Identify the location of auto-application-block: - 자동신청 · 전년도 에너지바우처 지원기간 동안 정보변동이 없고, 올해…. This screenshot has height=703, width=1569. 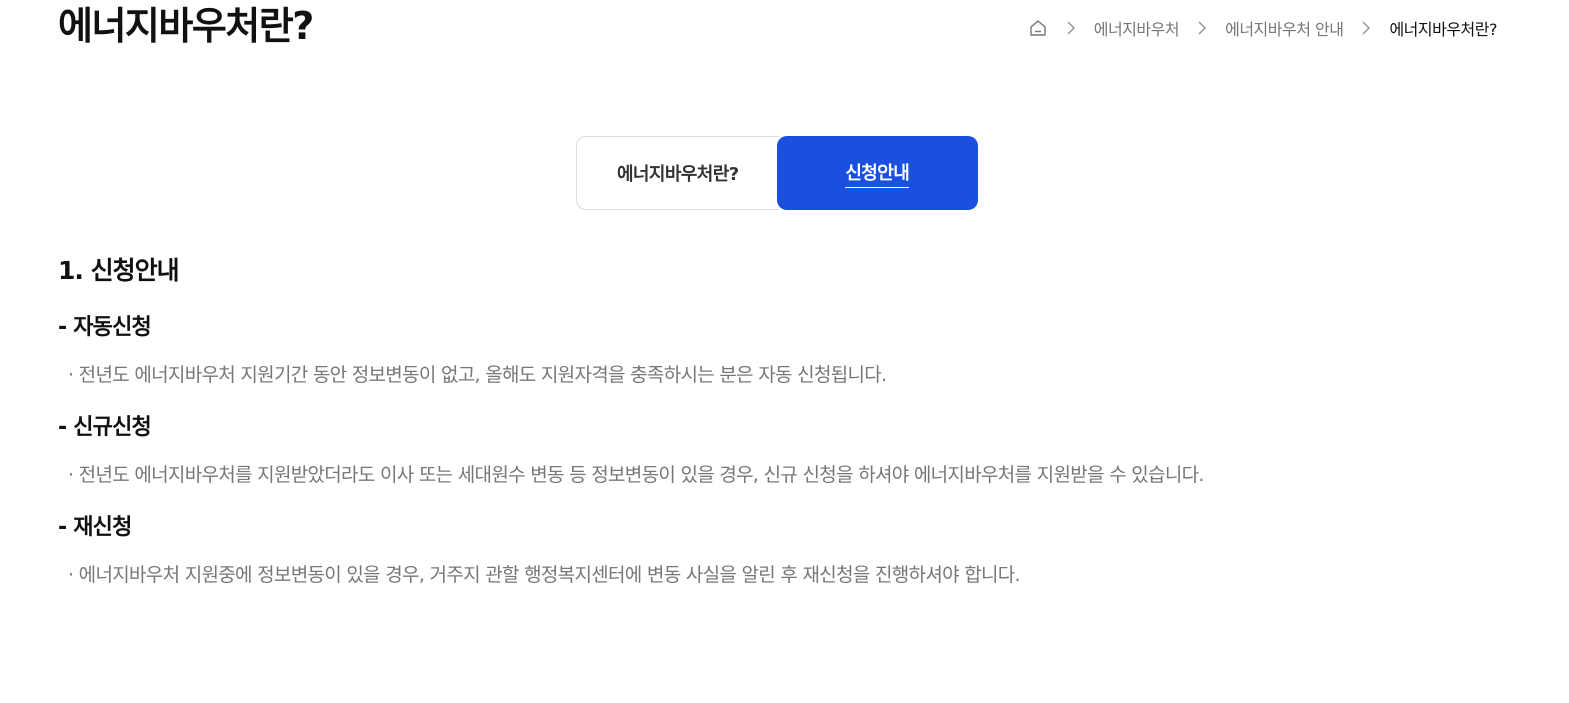
(768, 351).